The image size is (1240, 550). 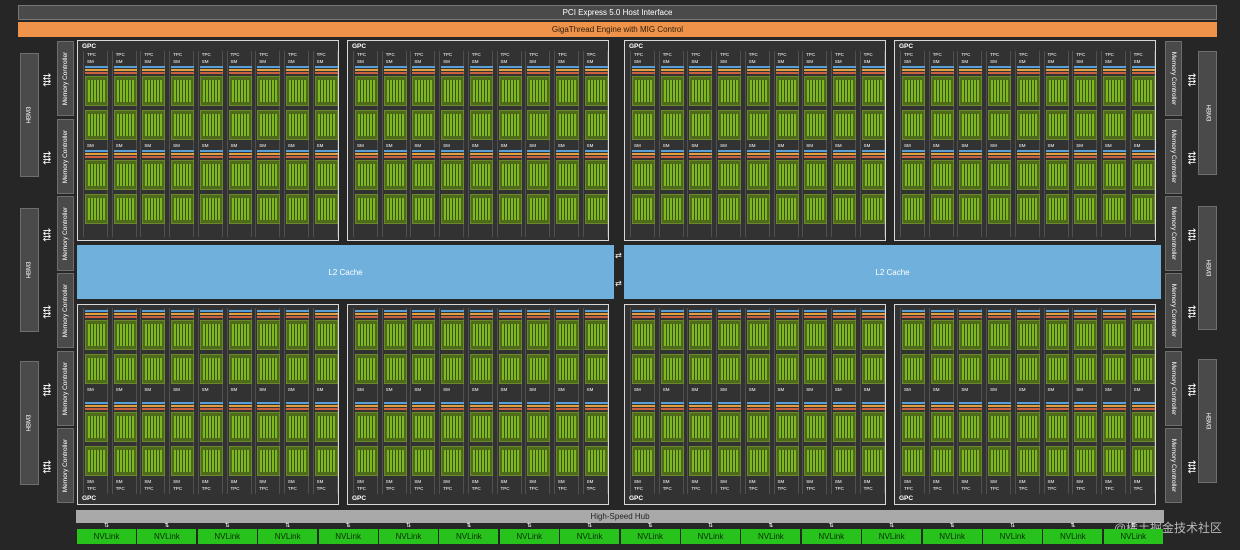 I want to click on pcie-host-interface: PCI Express 5.0 Host Interface, so click(x=617, y=12).